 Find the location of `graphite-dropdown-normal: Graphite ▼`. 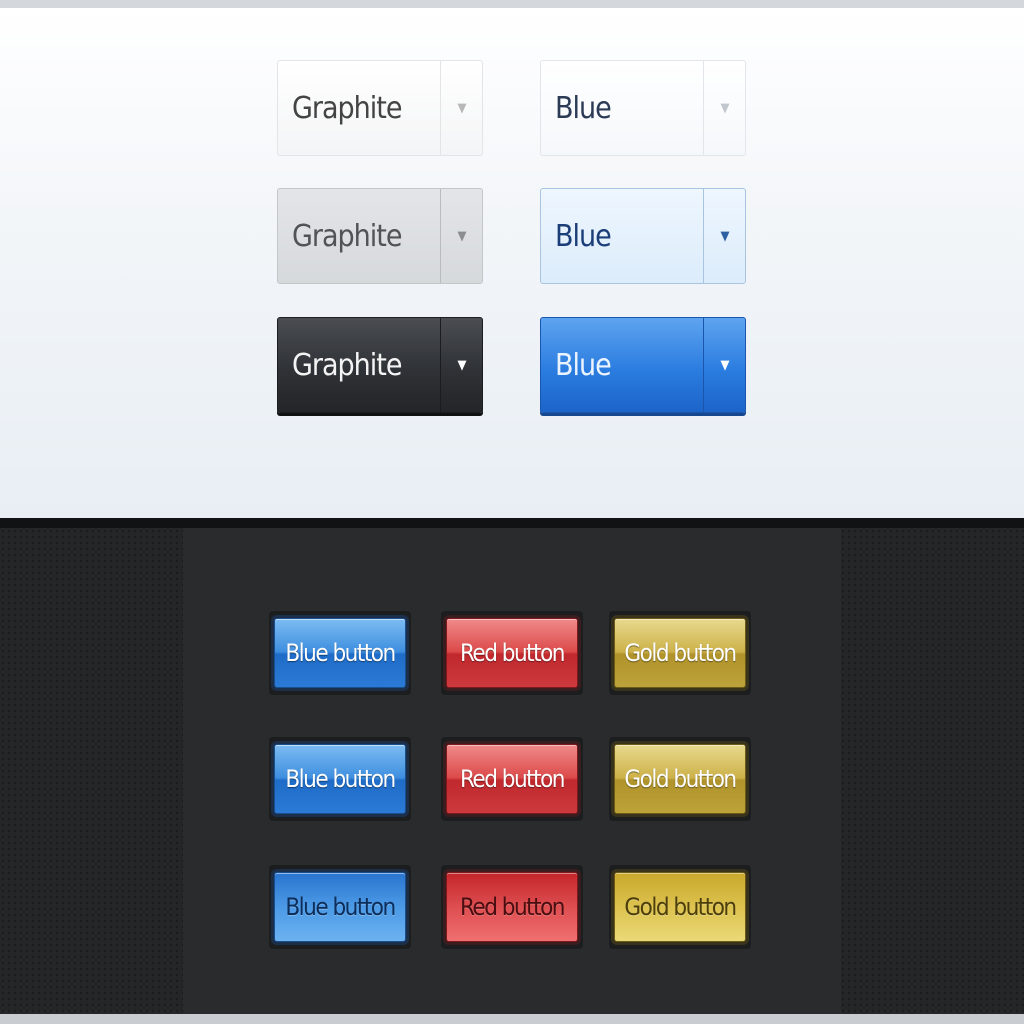

graphite-dropdown-normal: Graphite ▼ is located at coordinates (380, 108).